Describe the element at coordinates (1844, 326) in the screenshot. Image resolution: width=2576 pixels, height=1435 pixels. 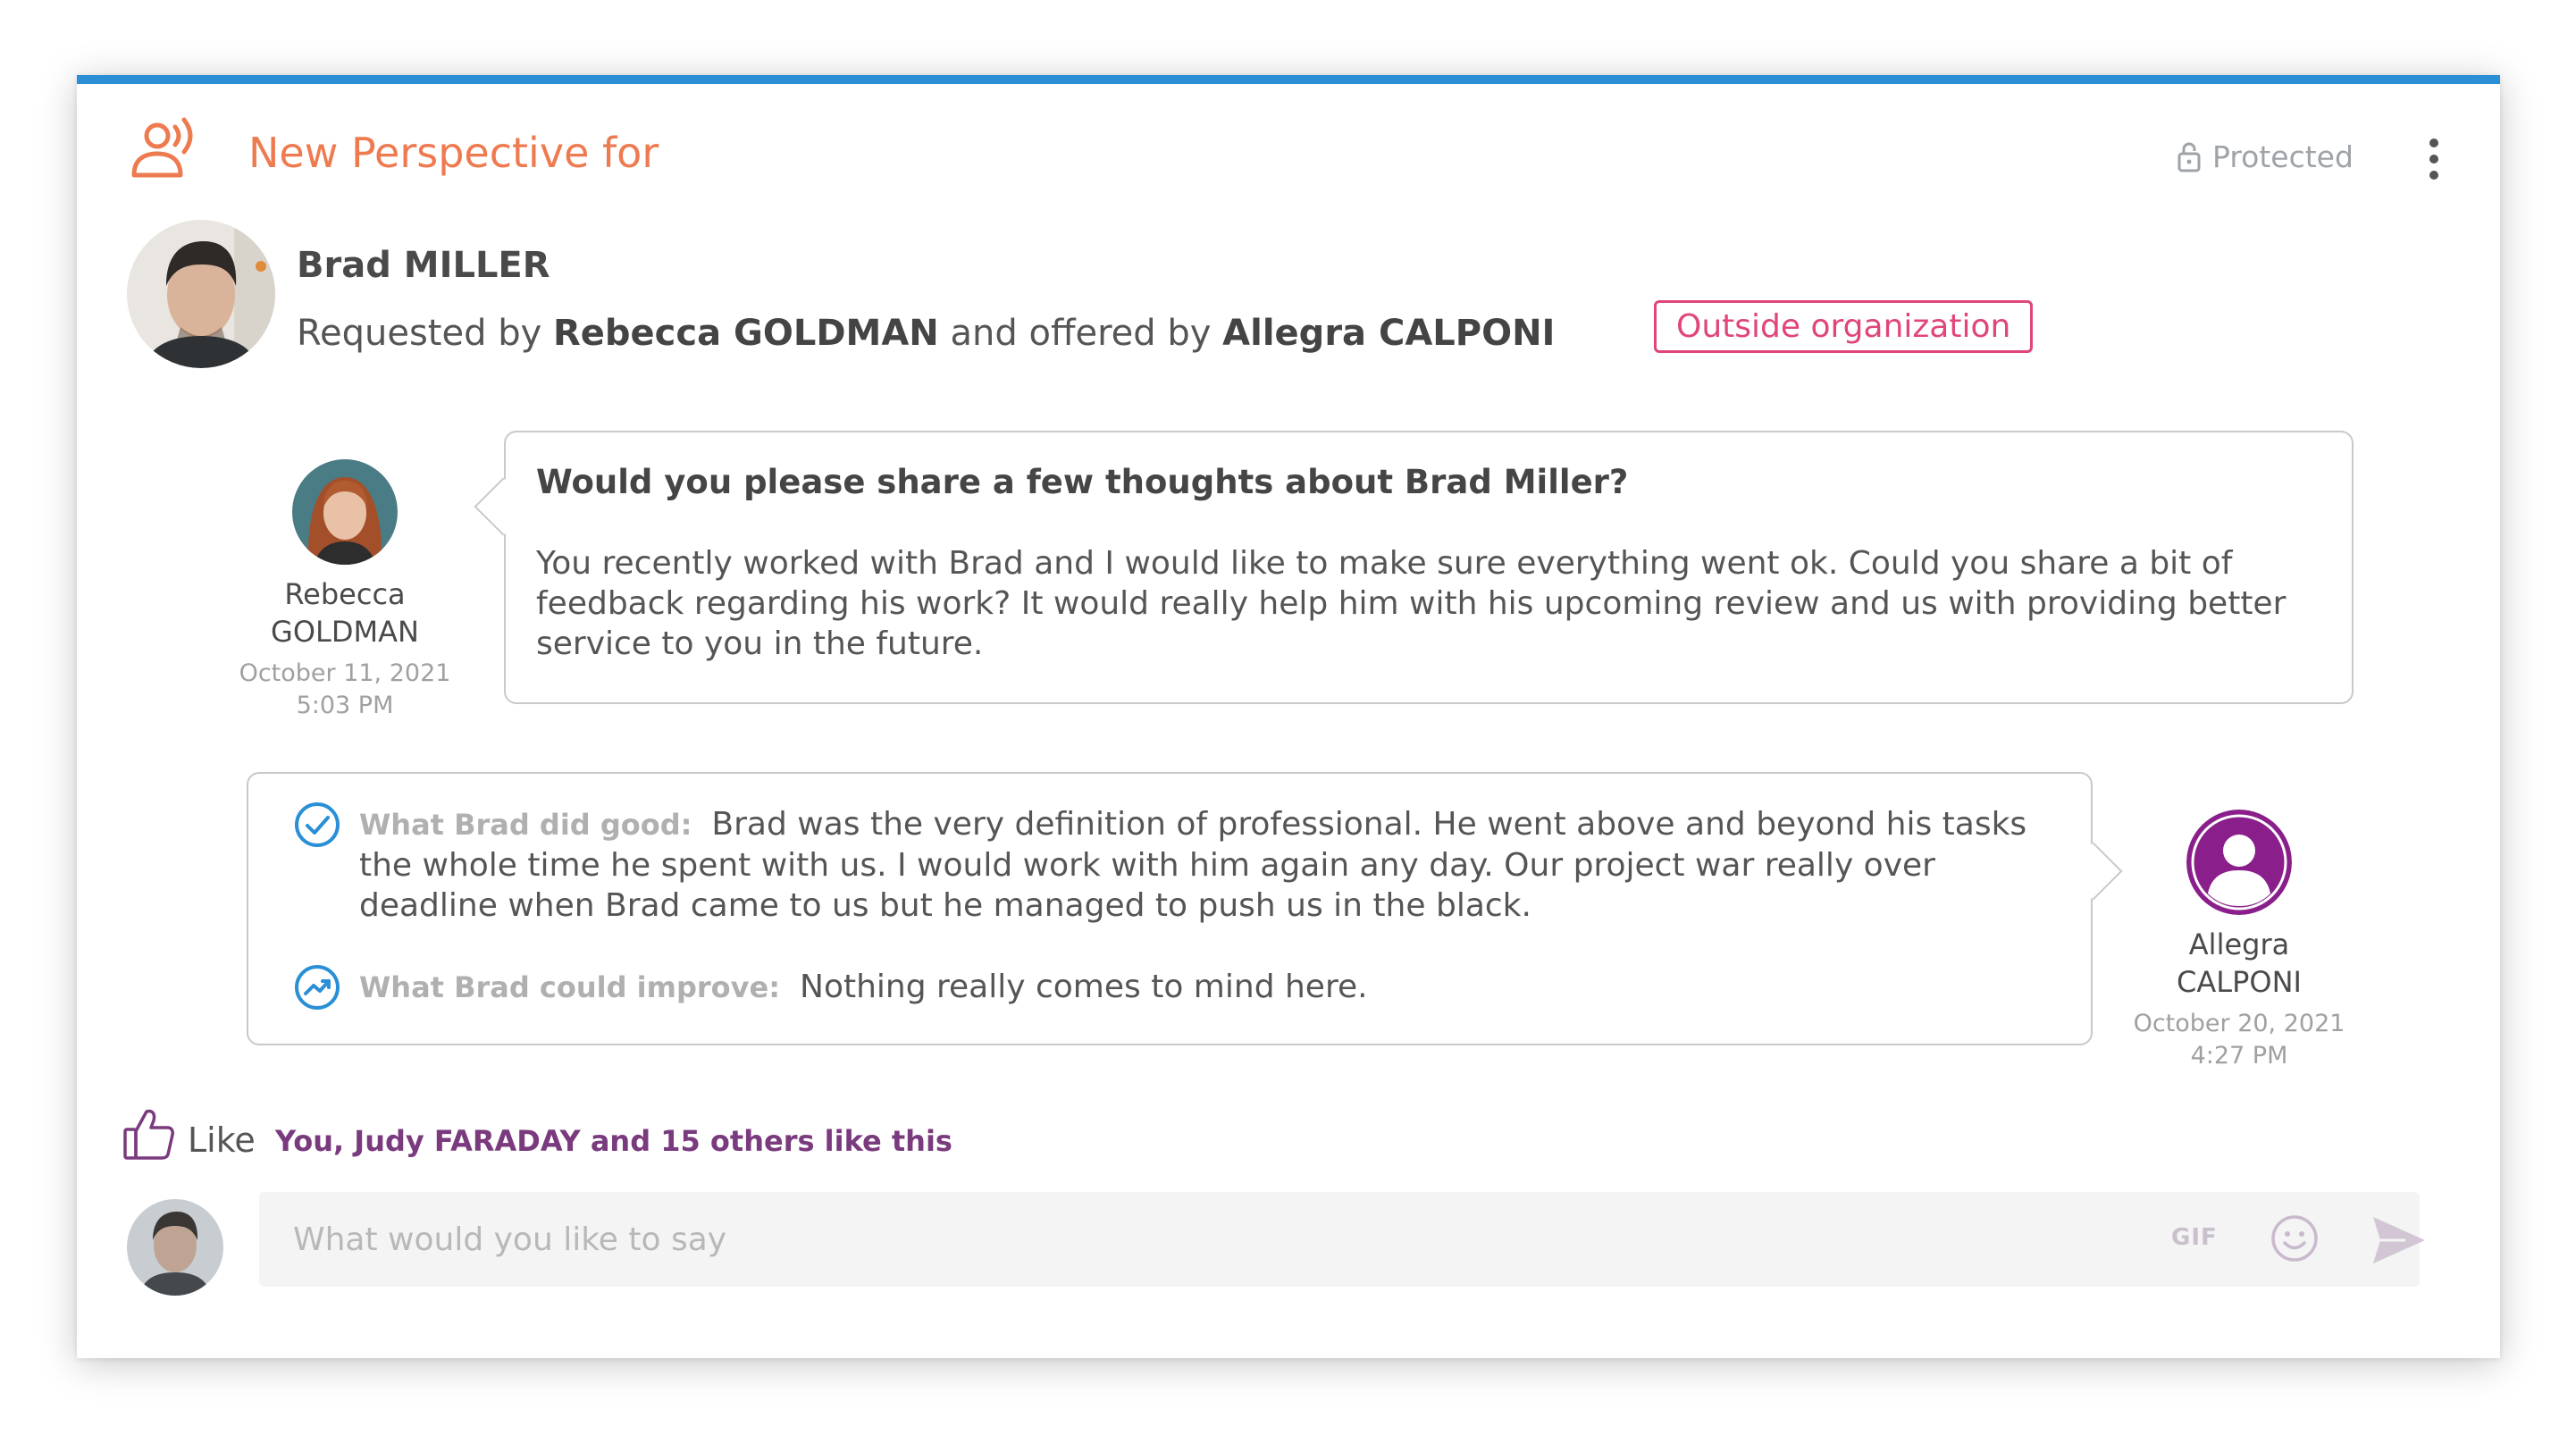
I see `outside-organization-badge: Outside organization` at that location.